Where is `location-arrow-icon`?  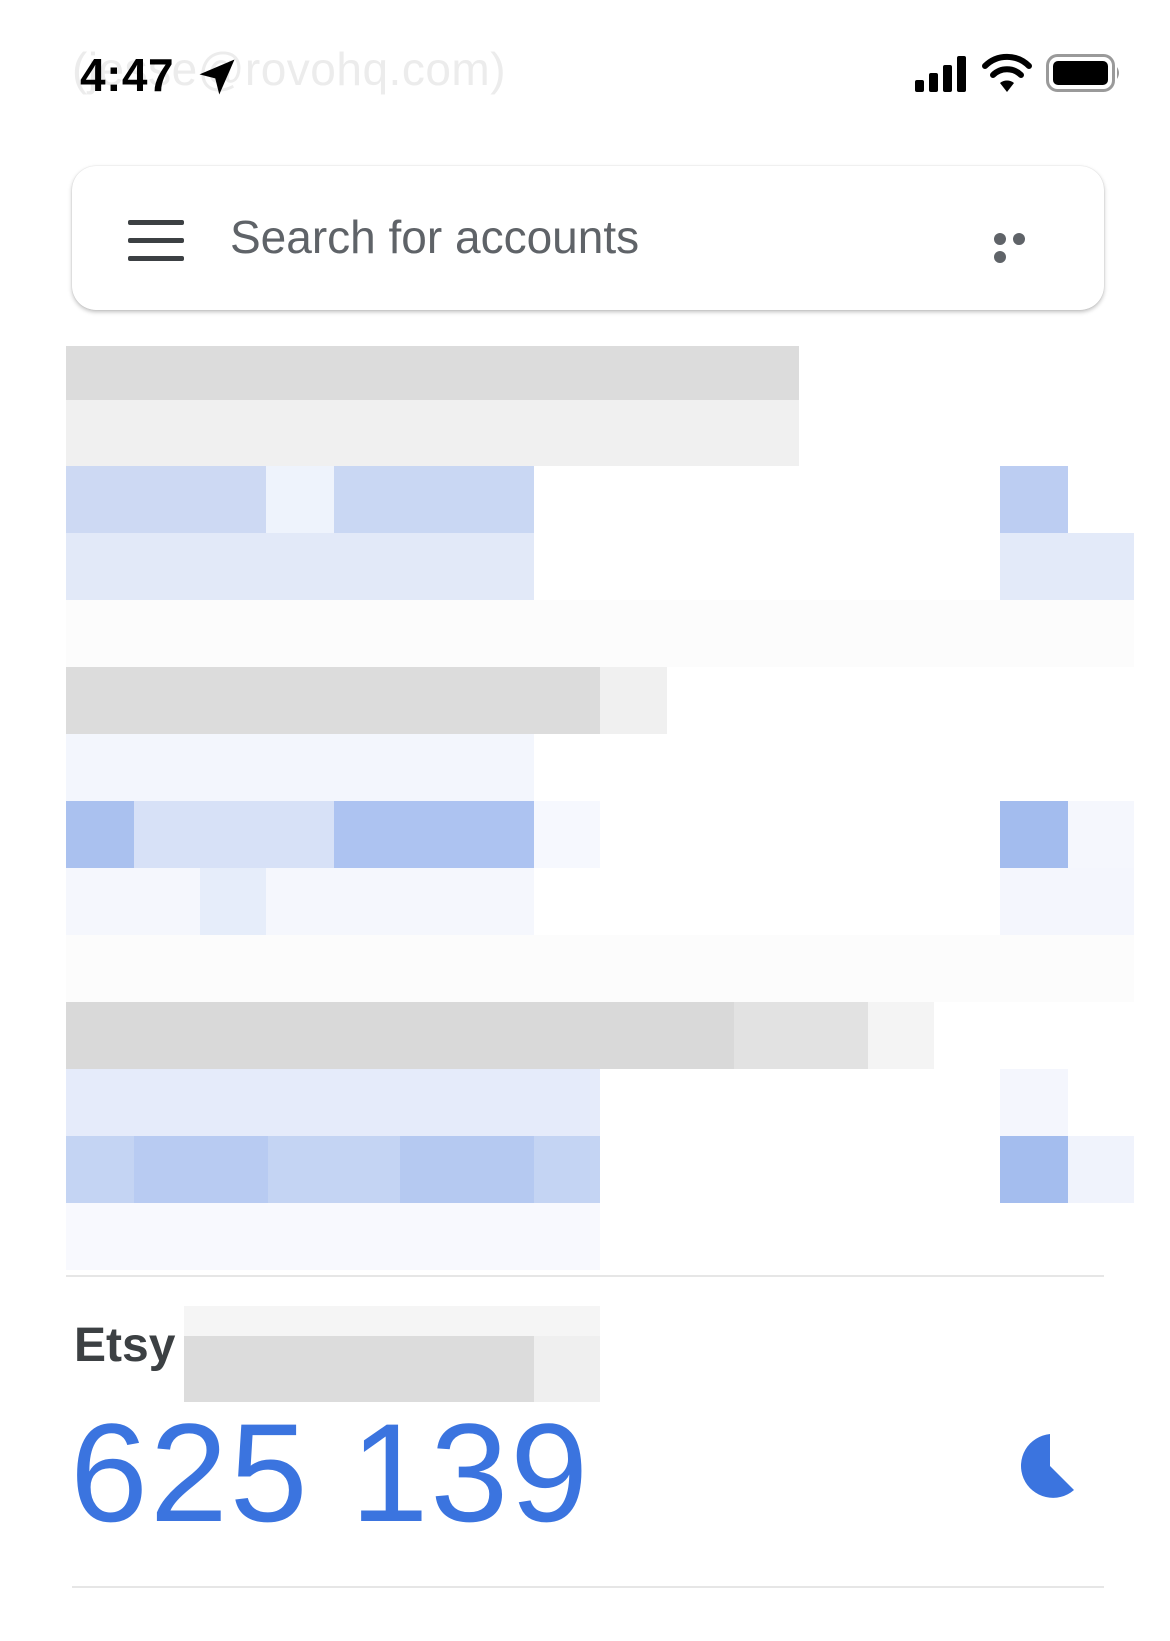 location-arrow-icon is located at coordinates (217, 77).